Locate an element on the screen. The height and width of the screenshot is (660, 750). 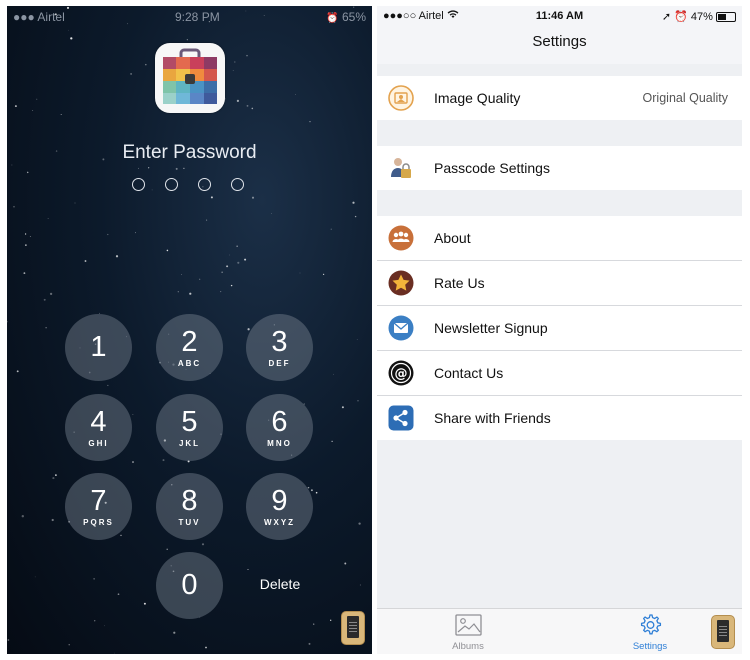
keypad-key-0: 0 is located at coordinates (189, 585).